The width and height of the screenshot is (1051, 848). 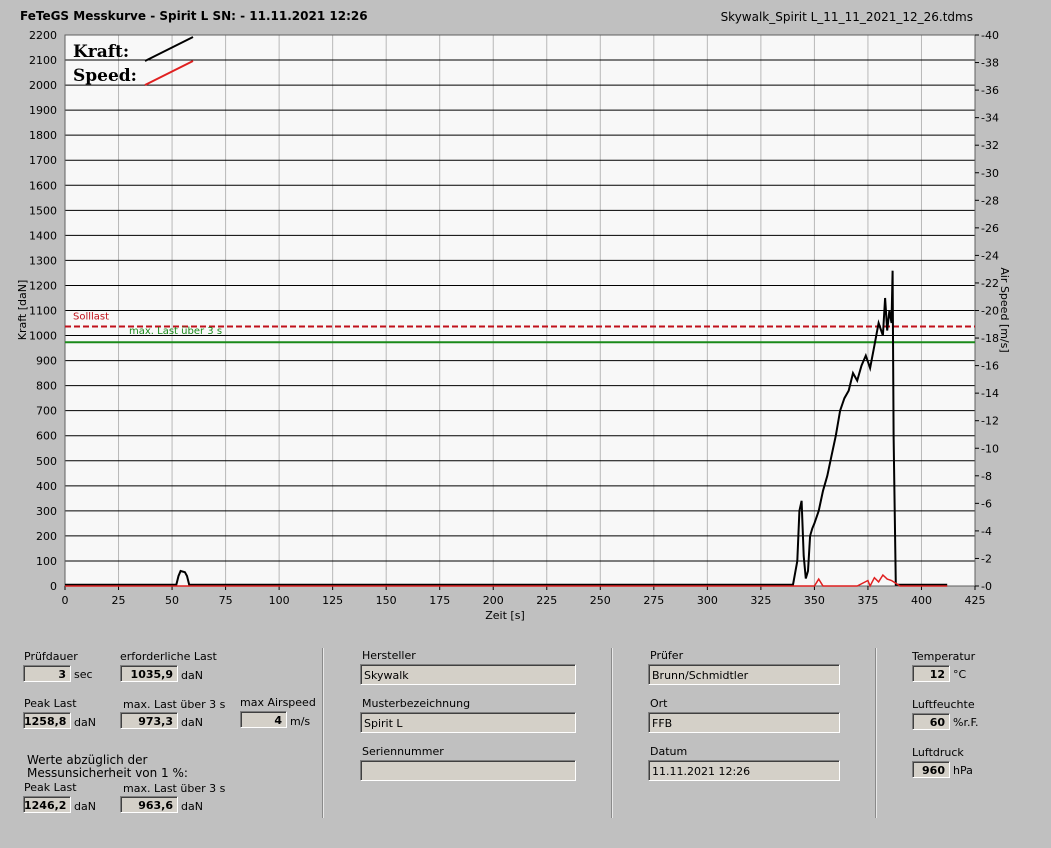 What do you see at coordinates (47, 673) in the screenshot?
I see `pruefdauer-field: 3` at bounding box center [47, 673].